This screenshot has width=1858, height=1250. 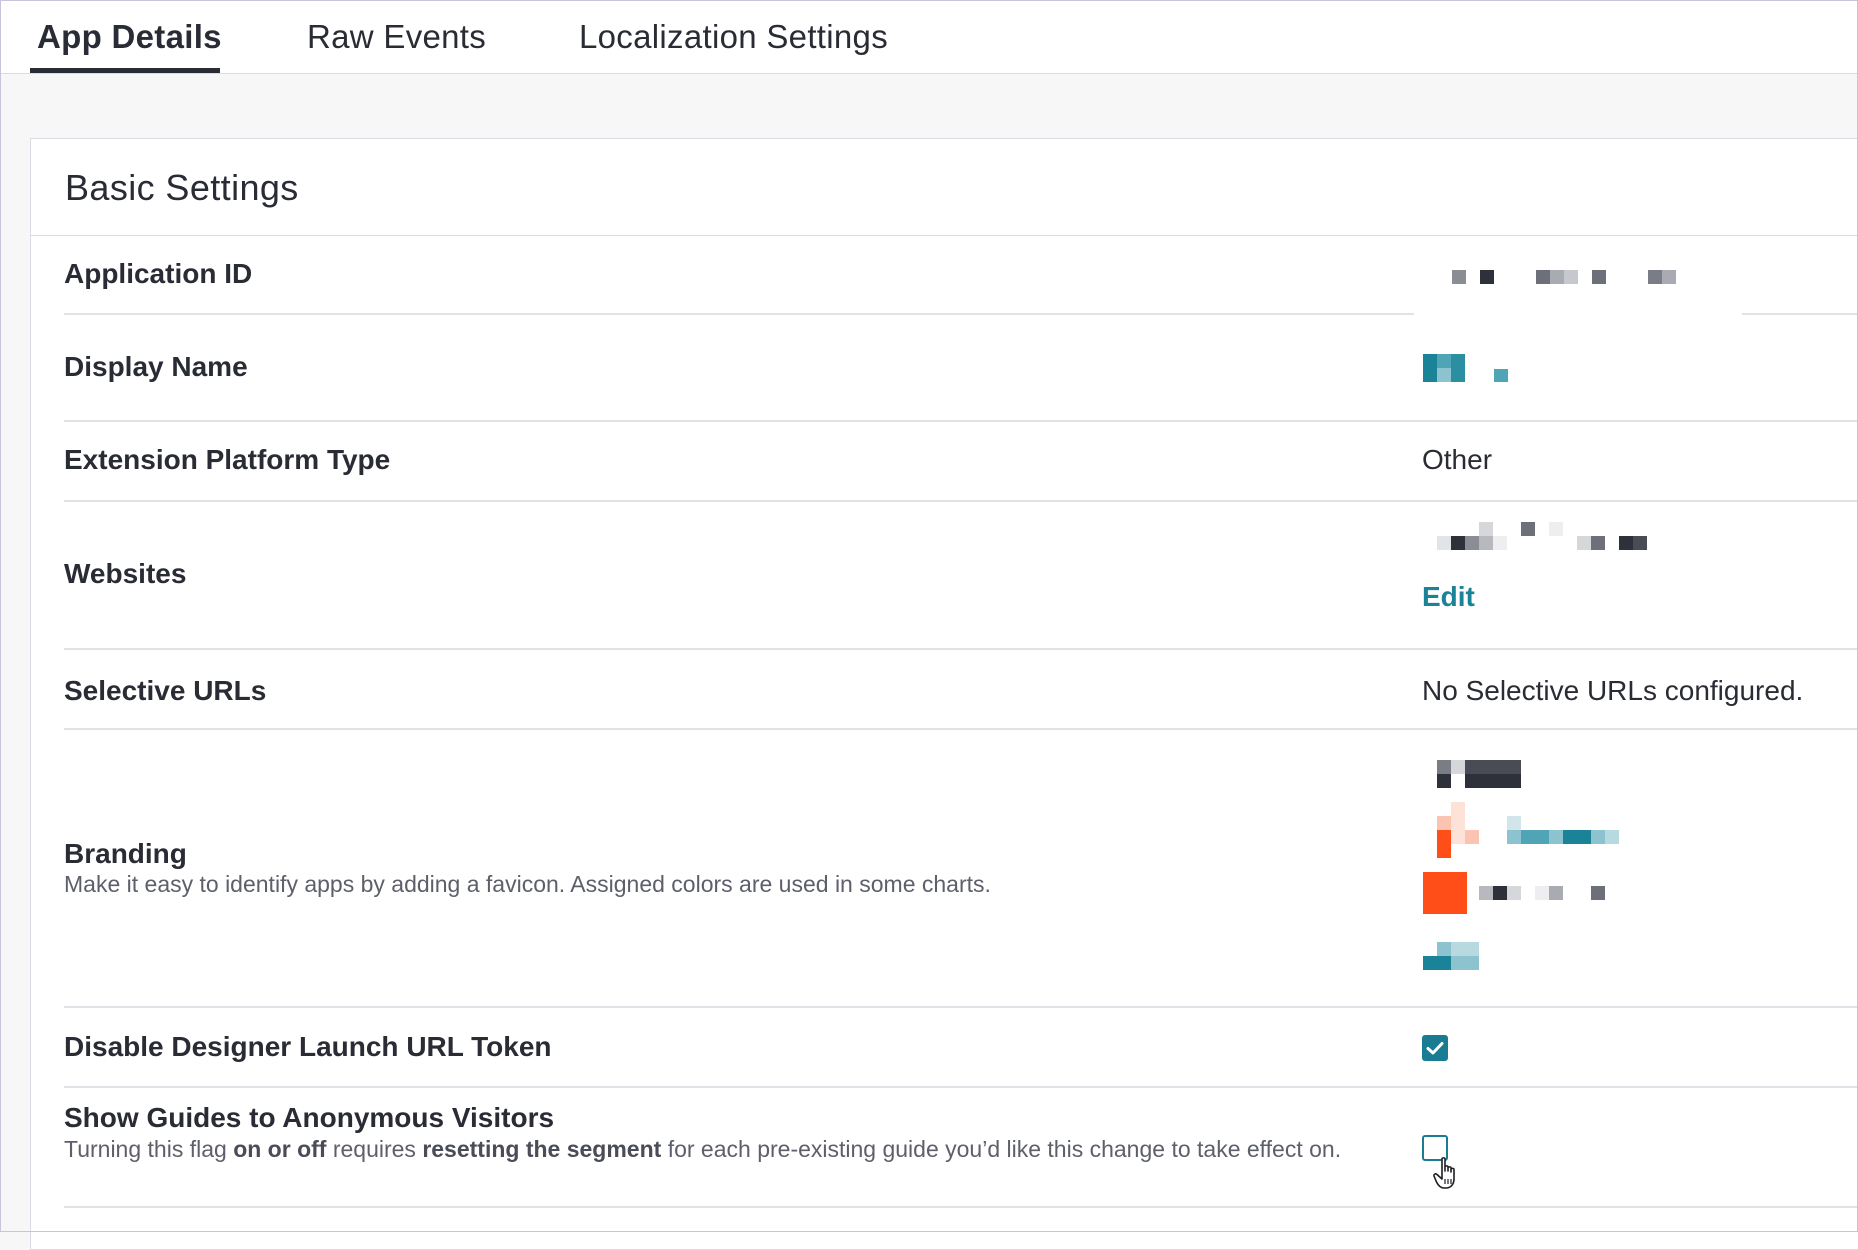 What do you see at coordinates (1457, 459) in the screenshot?
I see `platform-type-value: Other` at bounding box center [1457, 459].